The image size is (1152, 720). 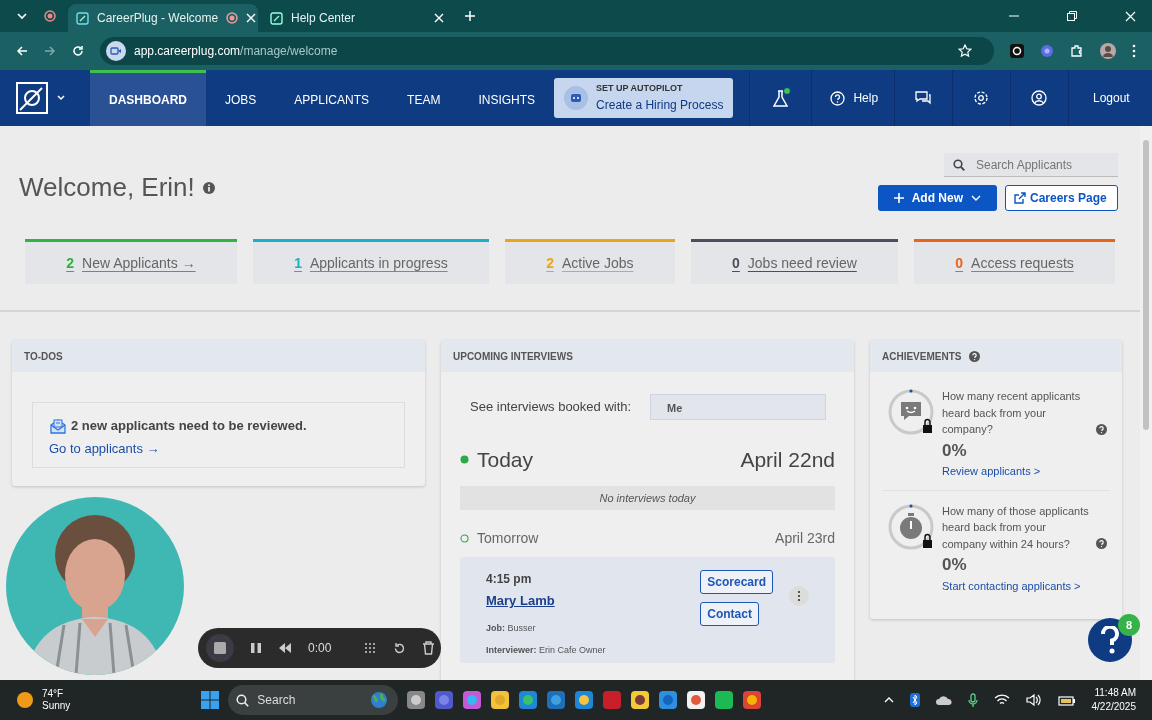 What do you see at coordinates (218, 356) in the screenshot?
I see `panel-title: TO-DOS` at bounding box center [218, 356].